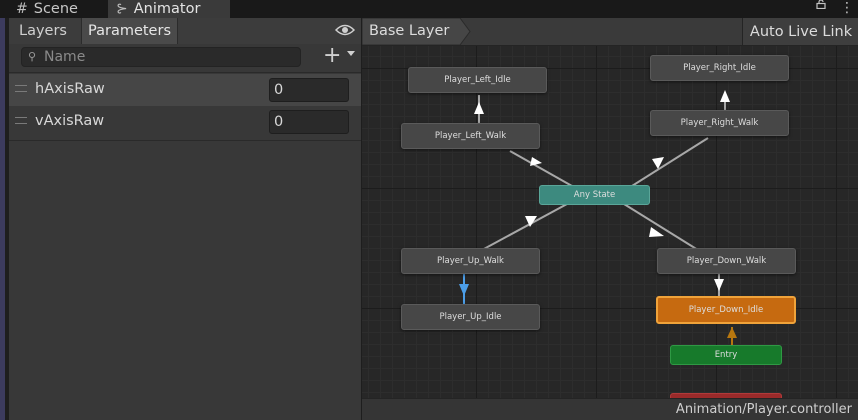 The image size is (858, 420). I want to click on tab-parameters: Parameters, so click(129, 31).